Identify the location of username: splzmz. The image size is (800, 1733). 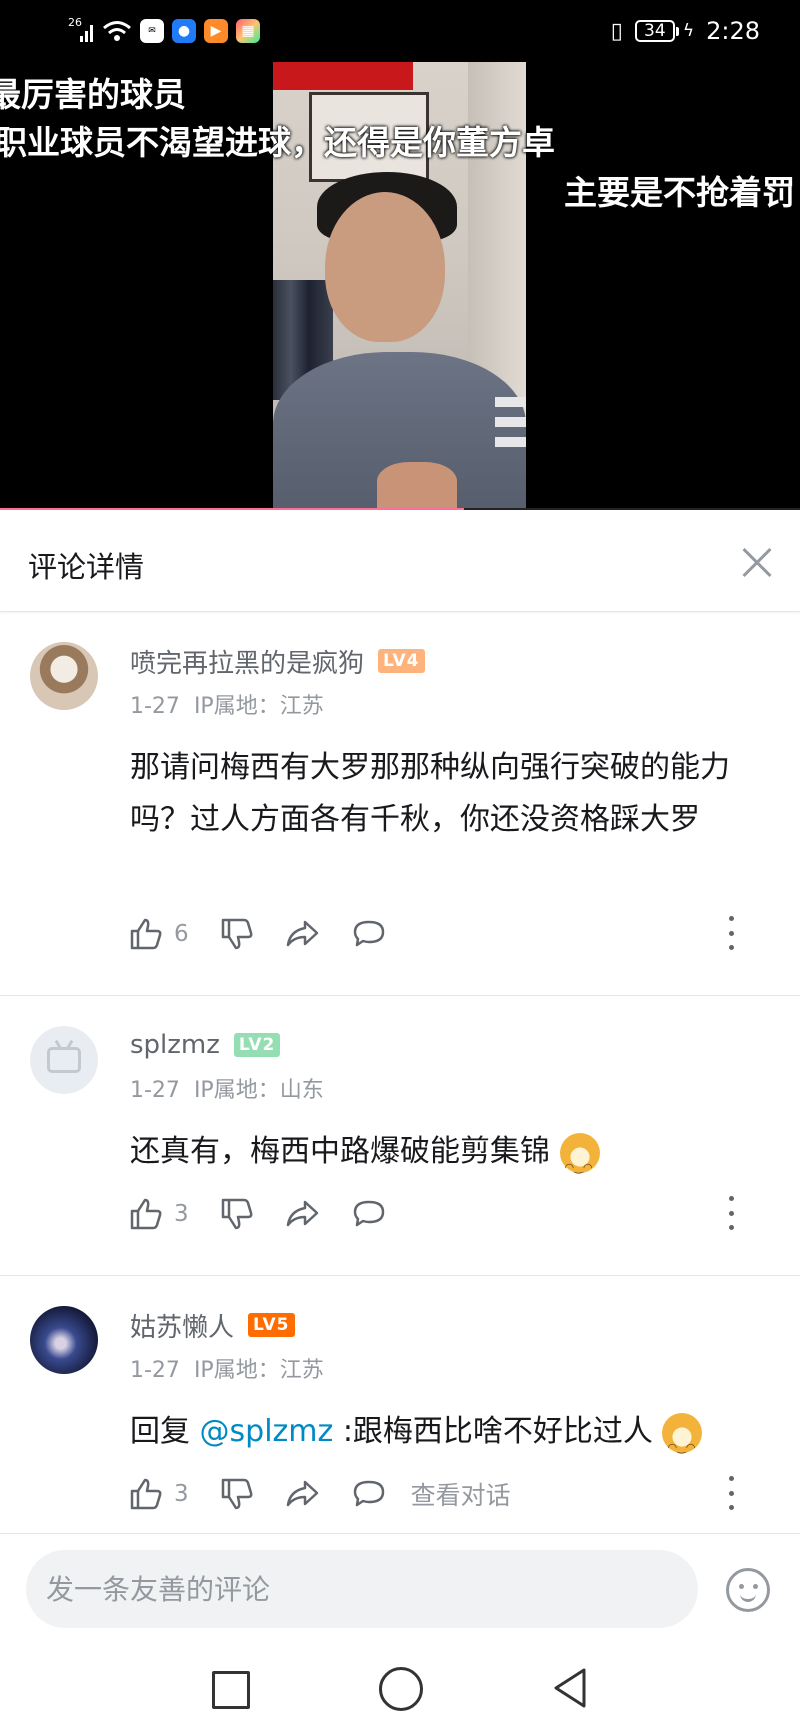
(175, 1045).